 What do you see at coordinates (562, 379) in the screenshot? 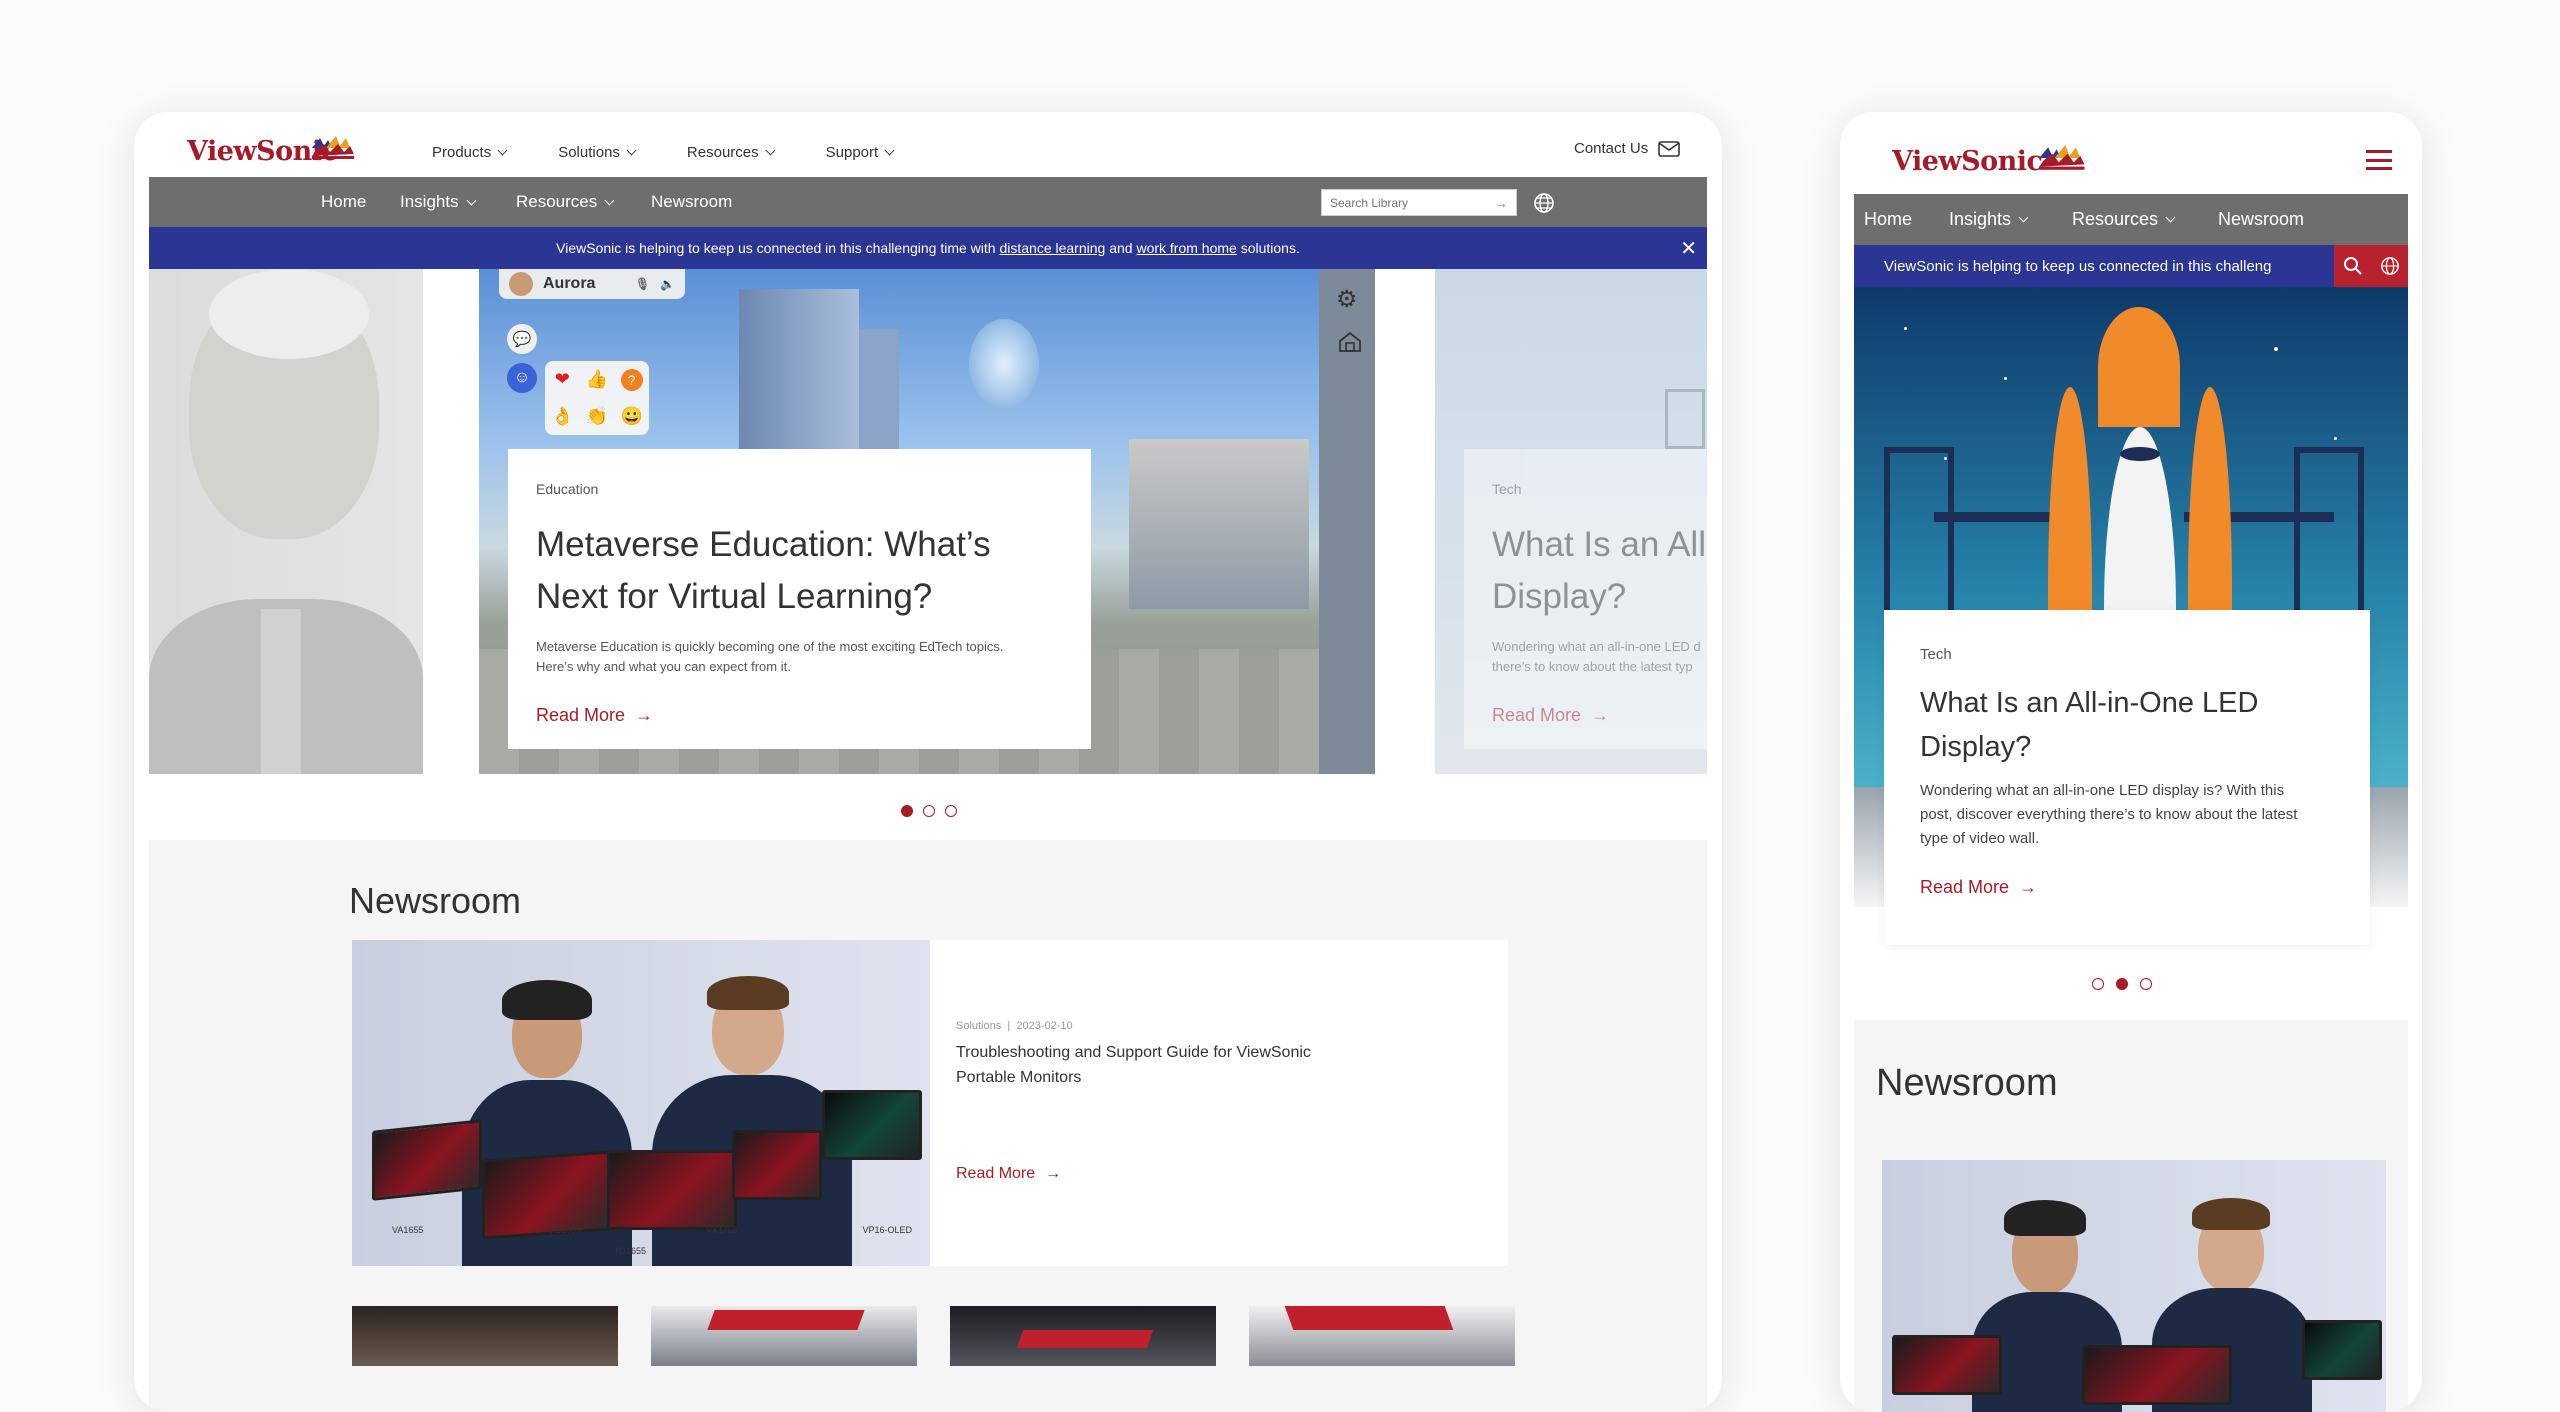
I see `heart-reaction: ❤` at bounding box center [562, 379].